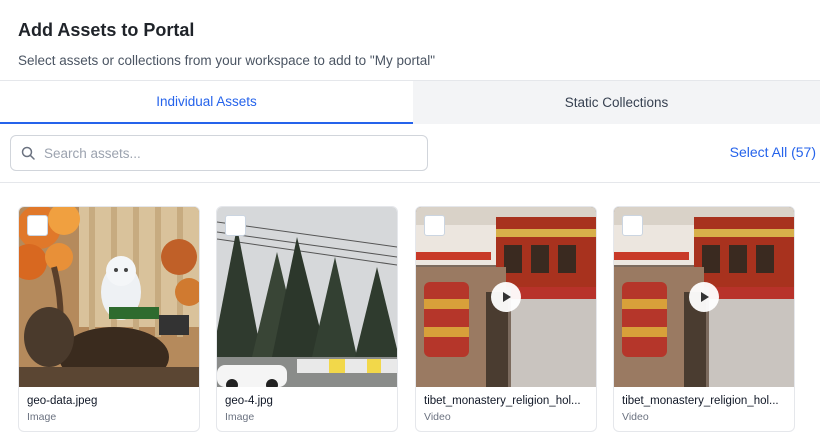 This screenshot has width=820, height=437. I want to click on asset-meta: geo-data.jpeg Image, so click(109, 405).